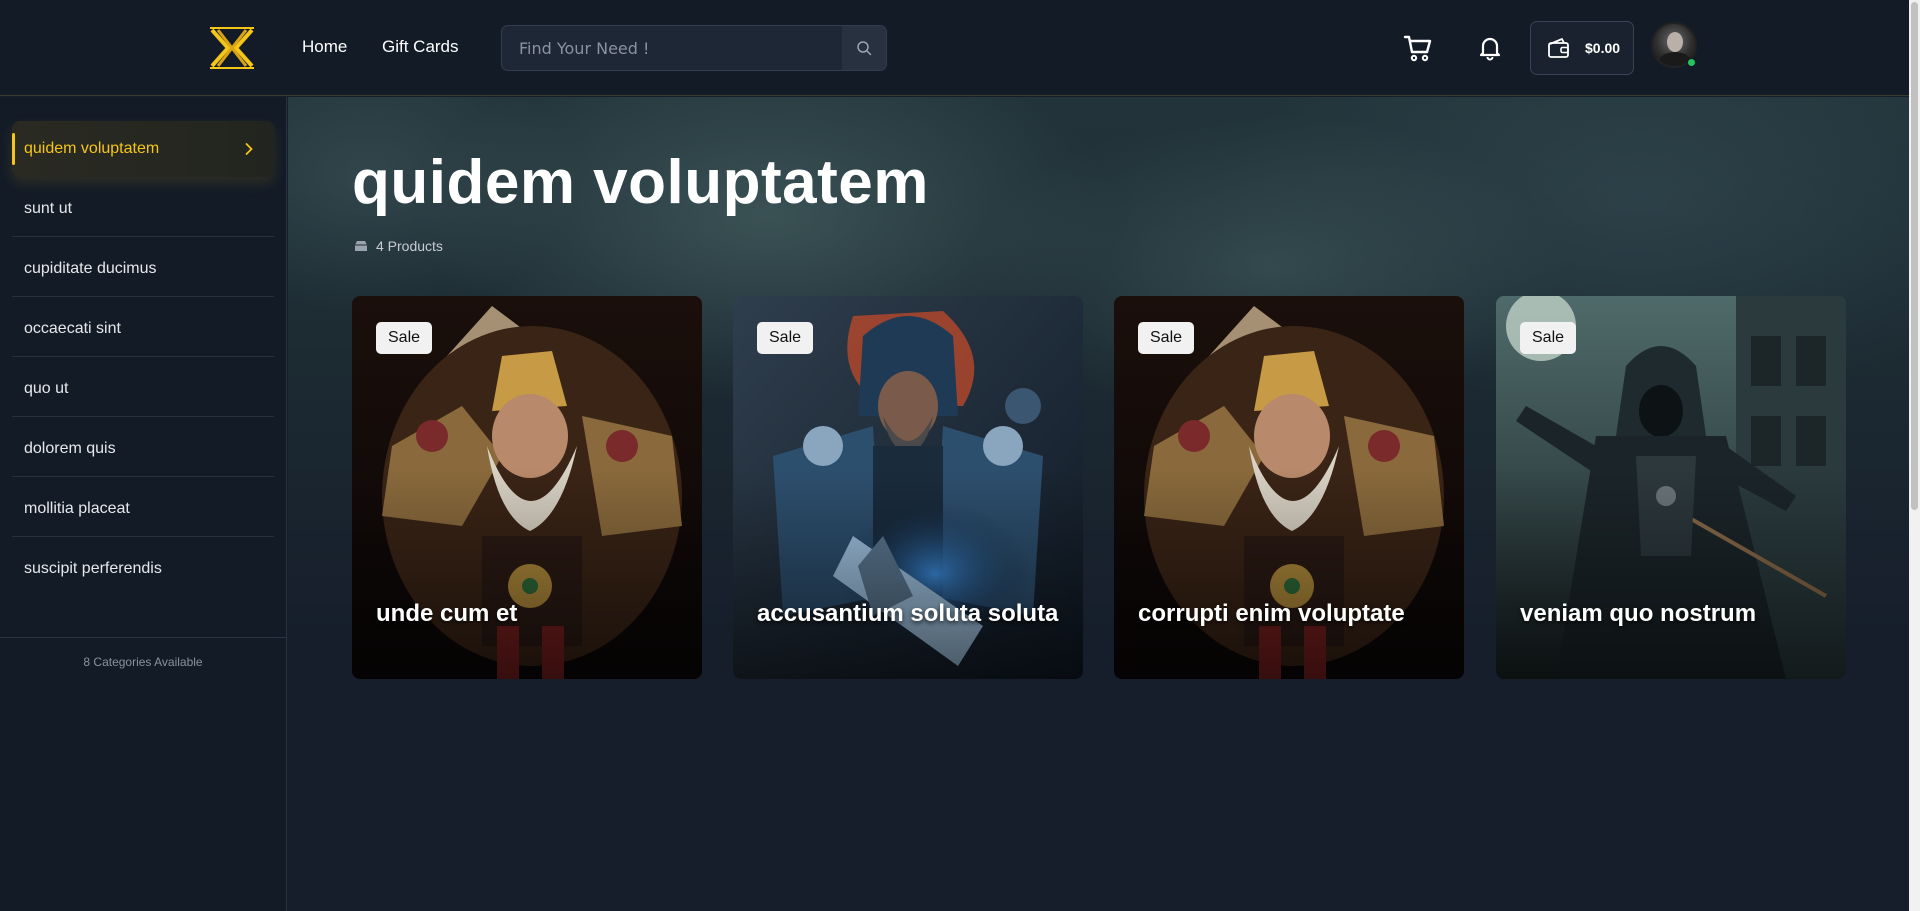 This screenshot has width=1920, height=911. Describe the element at coordinates (93, 568) in the screenshot. I see `sidebar-item-label: suscipit perferendis` at that location.